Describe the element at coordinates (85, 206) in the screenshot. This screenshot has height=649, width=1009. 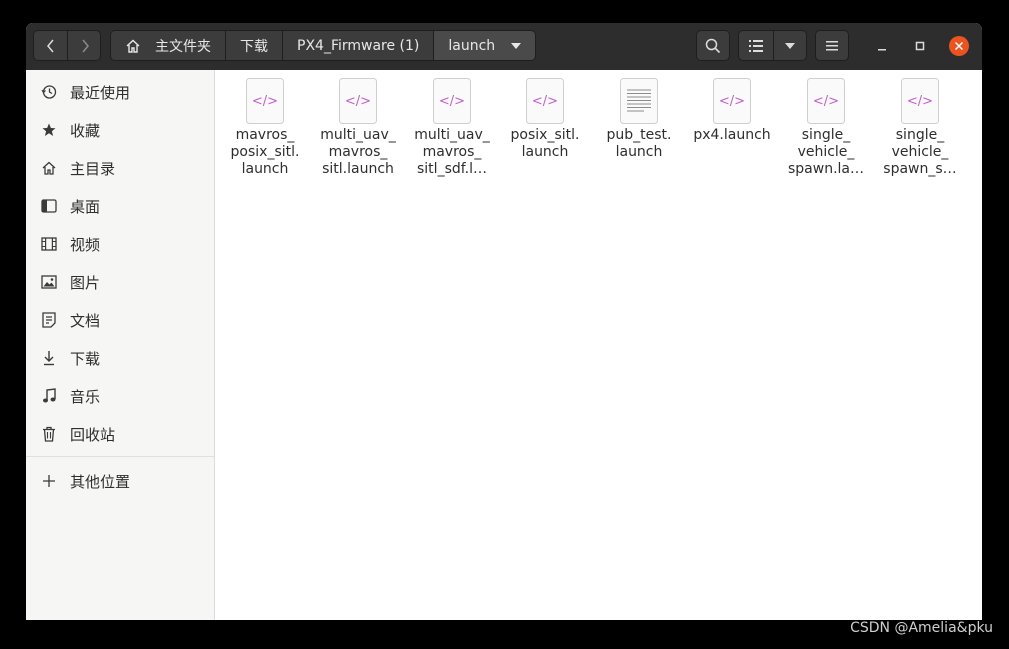
I see `sidebar-item-label: 桌面` at that location.